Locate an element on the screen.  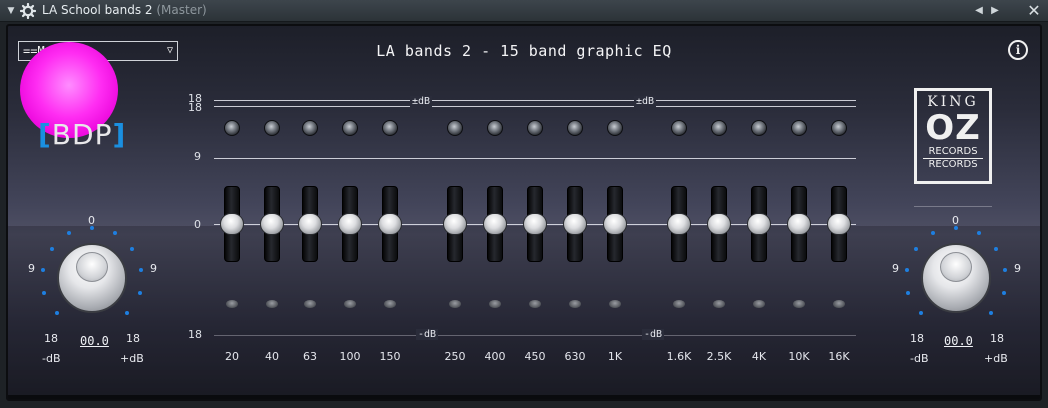
right-dial-label-min: 18 is located at coordinates (917, 338).